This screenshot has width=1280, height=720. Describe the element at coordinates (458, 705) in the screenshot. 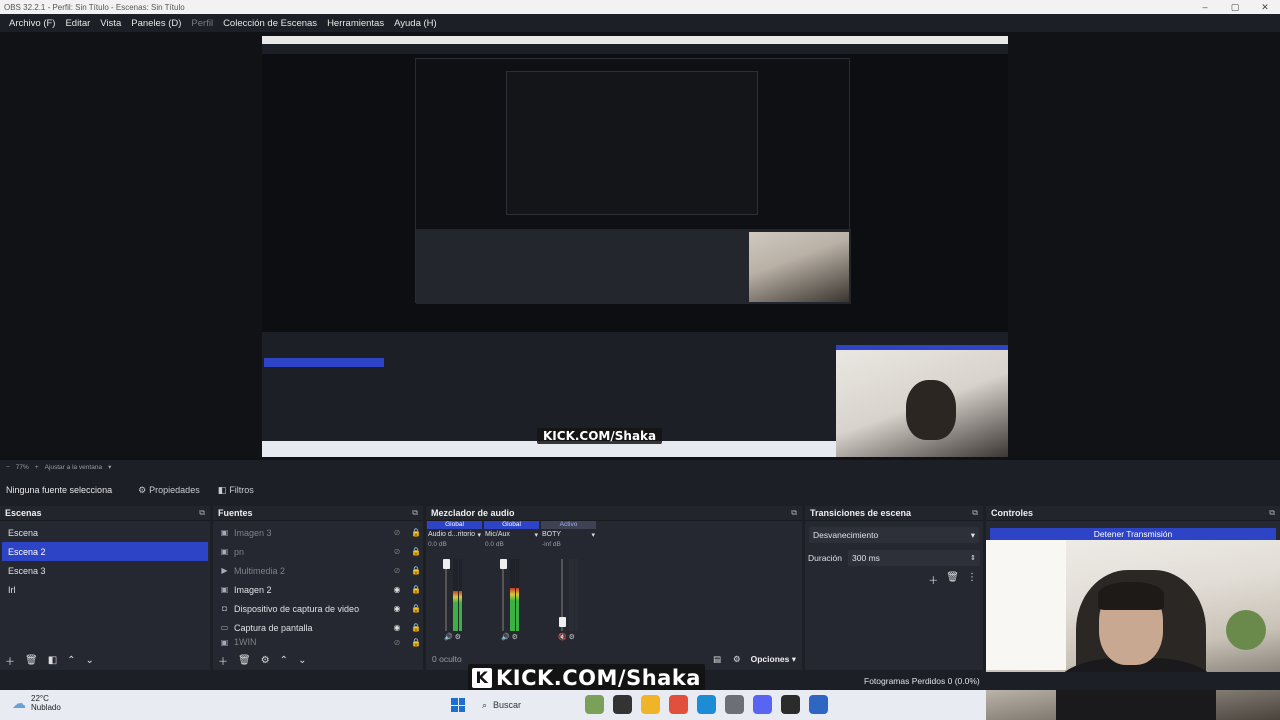

I see `windows-start-icon` at that location.